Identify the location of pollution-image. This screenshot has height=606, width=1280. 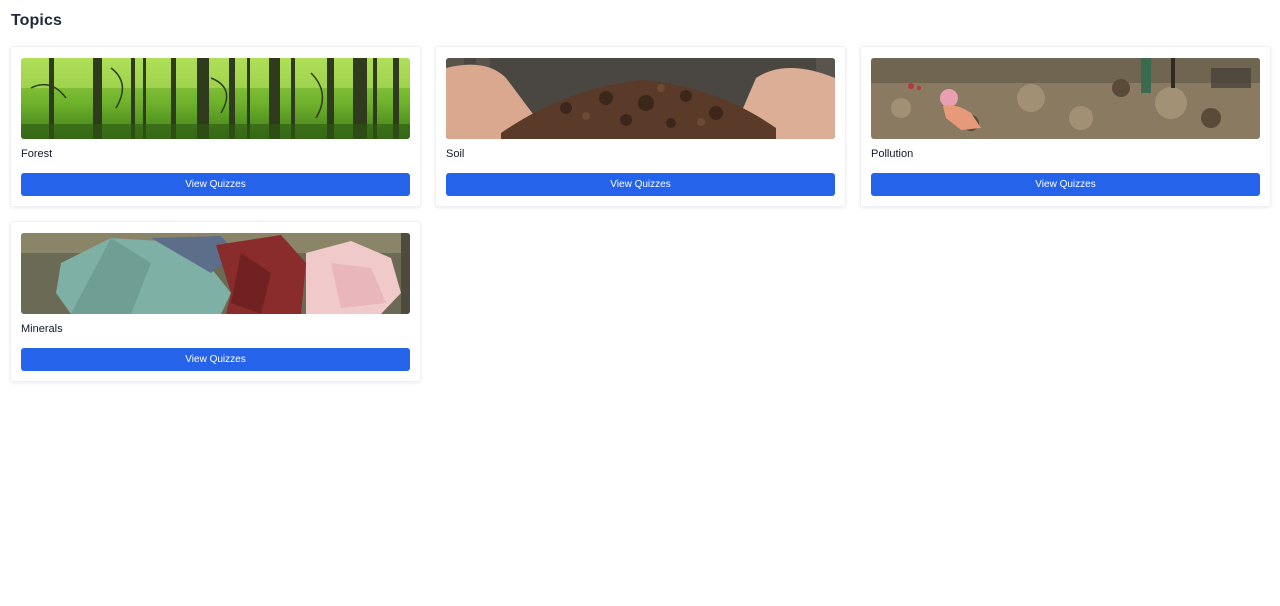
(1065, 98).